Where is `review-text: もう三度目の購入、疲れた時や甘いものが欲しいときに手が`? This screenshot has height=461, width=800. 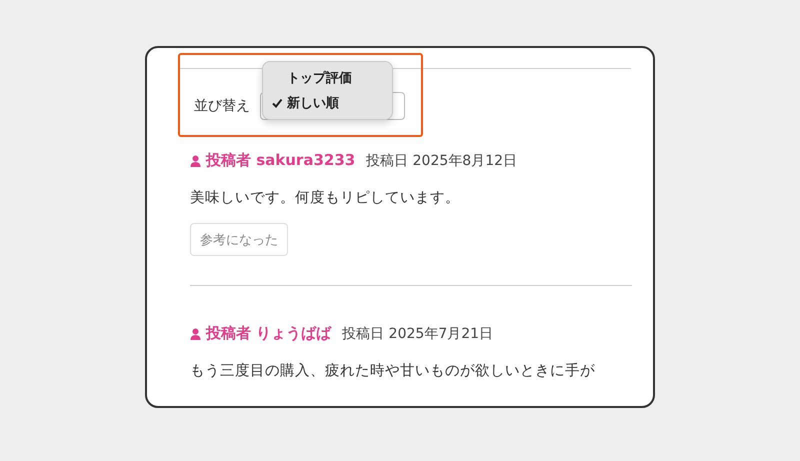 review-text: もう三度目の購入、疲れた時や甘いものが欲しいときに手が is located at coordinates (392, 371).